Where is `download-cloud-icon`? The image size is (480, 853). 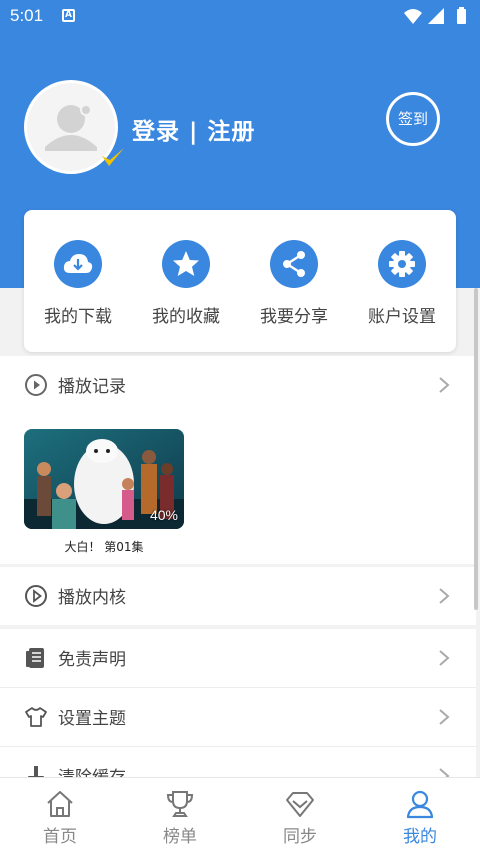 download-cloud-icon is located at coordinates (78, 264).